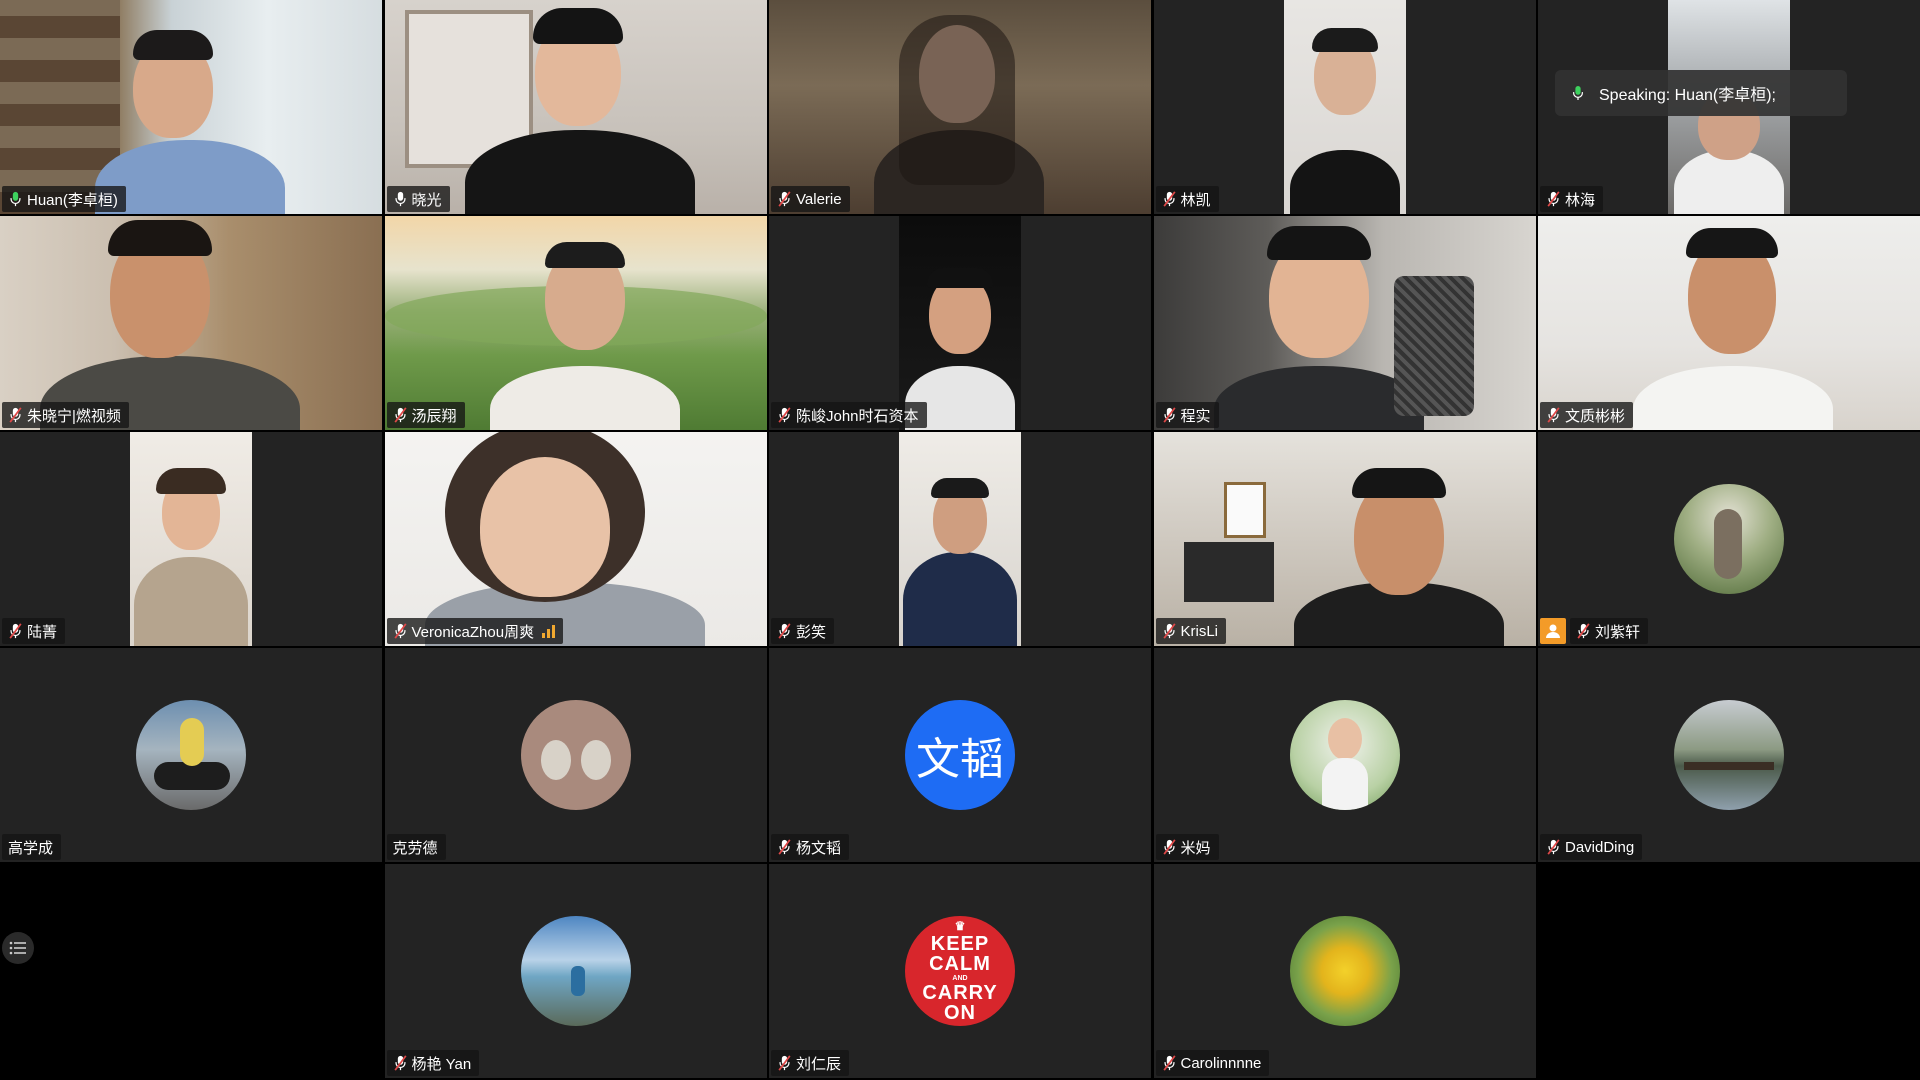 Image resolution: width=1920 pixels, height=1080 pixels. Describe the element at coordinates (1195, 848) in the screenshot. I see `participant-name: 米妈` at that location.